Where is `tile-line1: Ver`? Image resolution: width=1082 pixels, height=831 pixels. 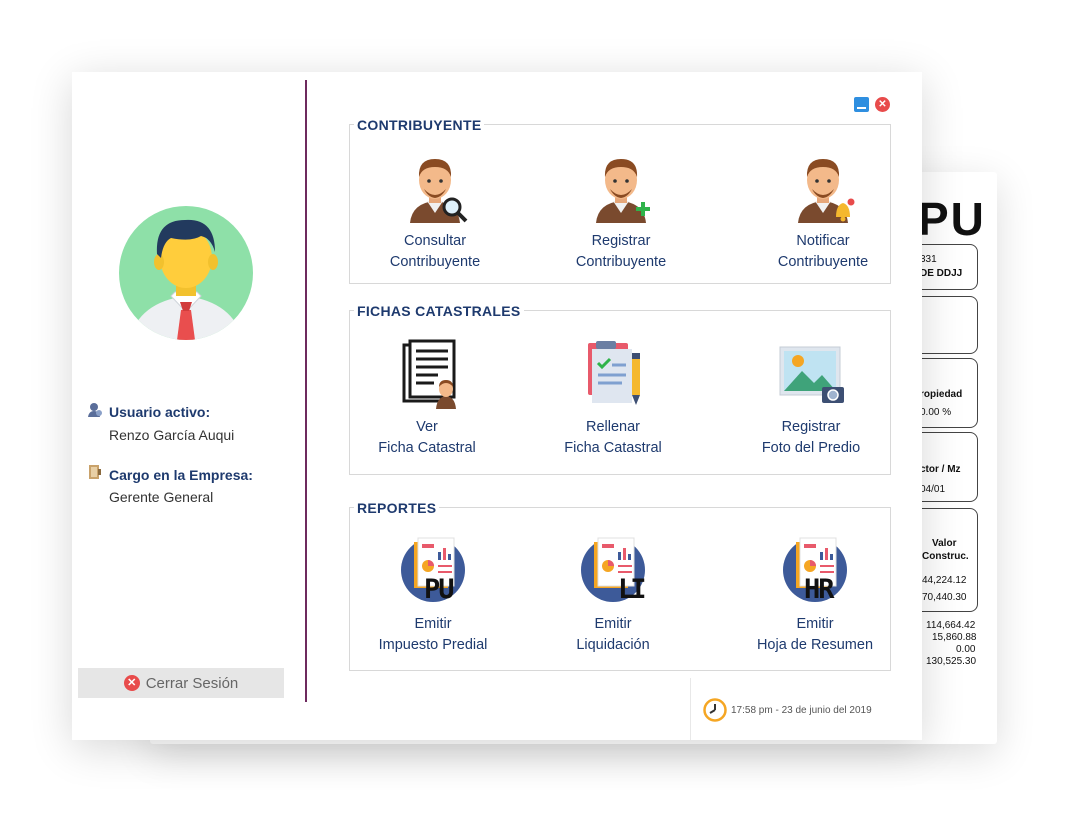
tile-line1: Ver is located at coordinates (427, 427).